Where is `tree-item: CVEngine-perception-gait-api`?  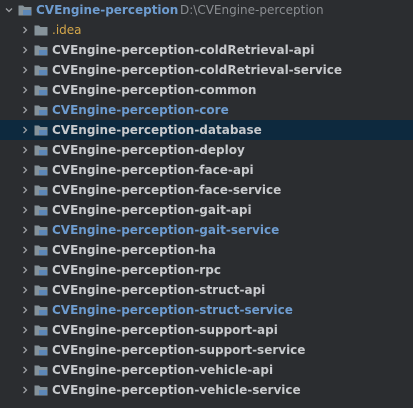
tree-item: CVEngine-perception-gait-api is located at coordinates (206, 210).